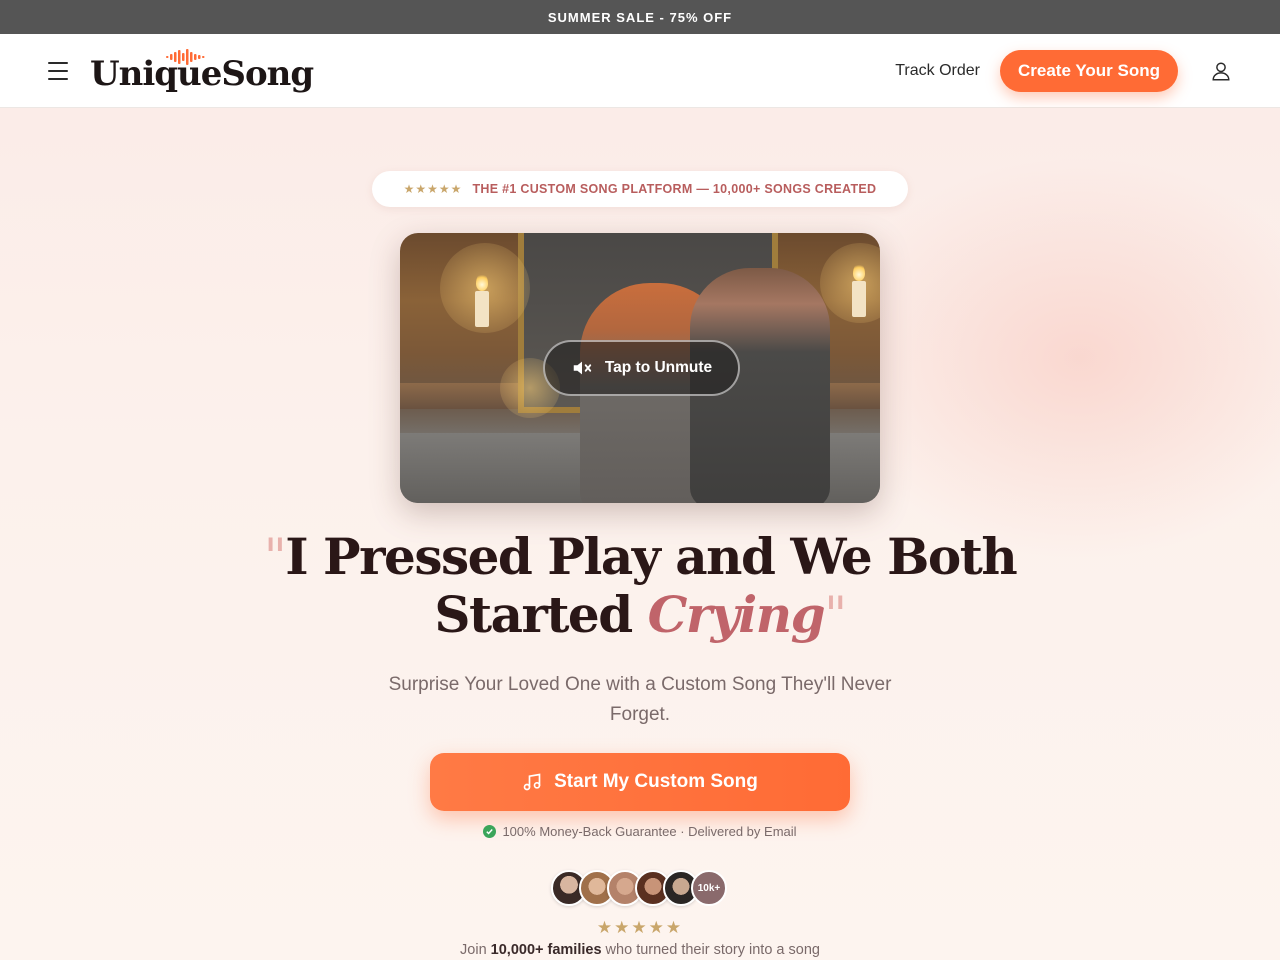 The height and width of the screenshot is (960, 1280). Describe the element at coordinates (532, 782) in the screenshot. I see `music-note-icon` at that location.